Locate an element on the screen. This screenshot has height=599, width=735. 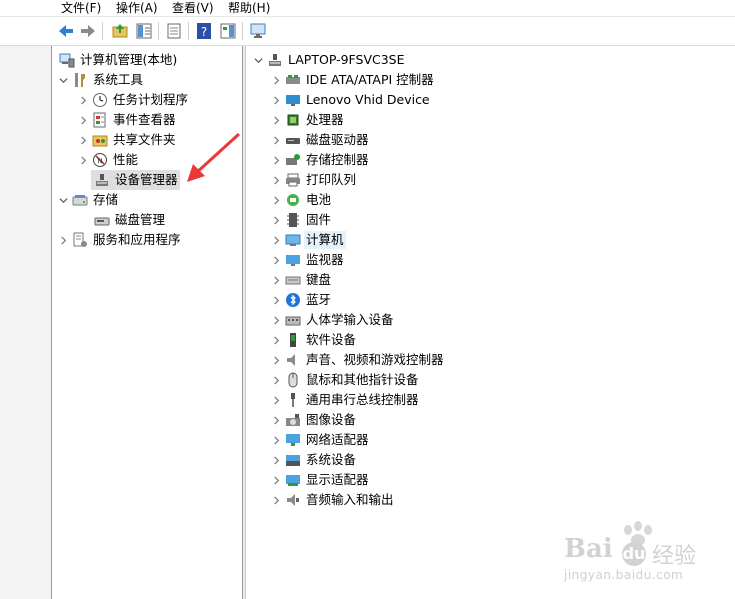
device-category-row: 电池 is located at coordinates (301, 200).